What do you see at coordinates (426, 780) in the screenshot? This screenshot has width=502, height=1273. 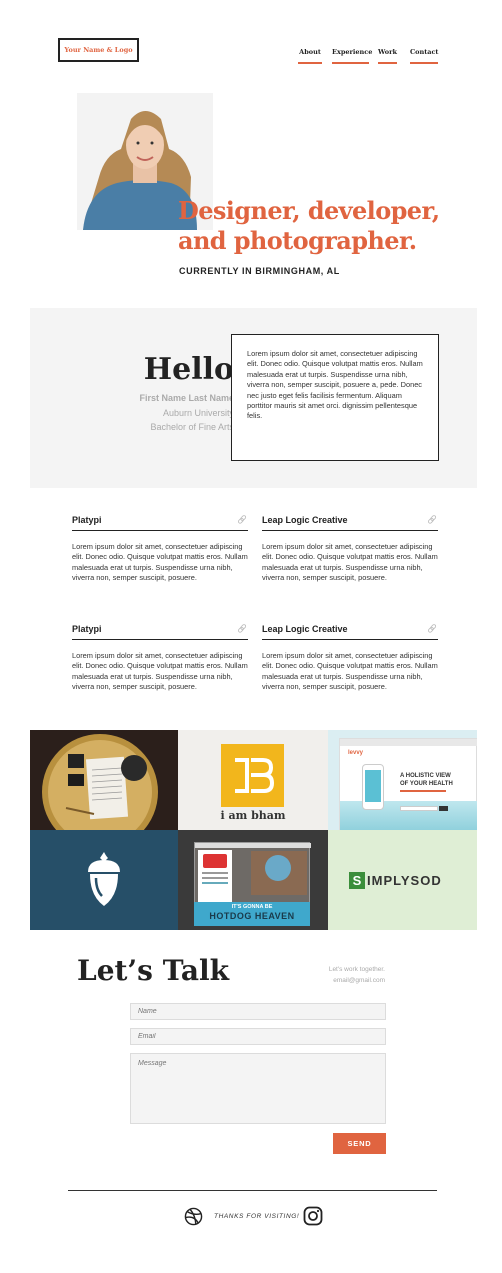 I see `levvy-headline: A HOLISTIC VIEW OF YOUR HEALTH` at bounding box center [426, 780].